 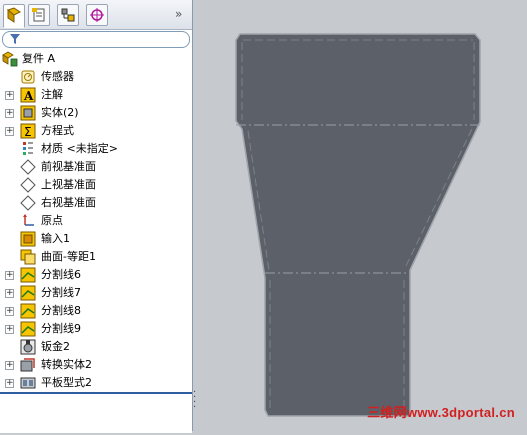 I want to click on tree-root-label: 复件 A, so click(x=39, y=58).